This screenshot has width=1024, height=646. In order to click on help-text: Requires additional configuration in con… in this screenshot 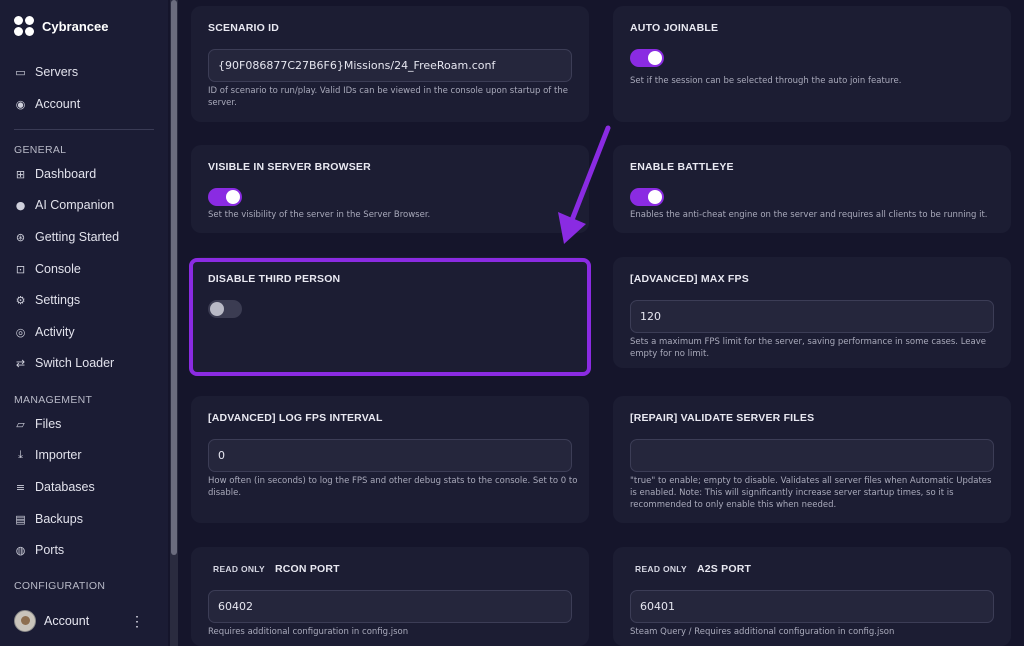, I will do `click(308, 632)`.